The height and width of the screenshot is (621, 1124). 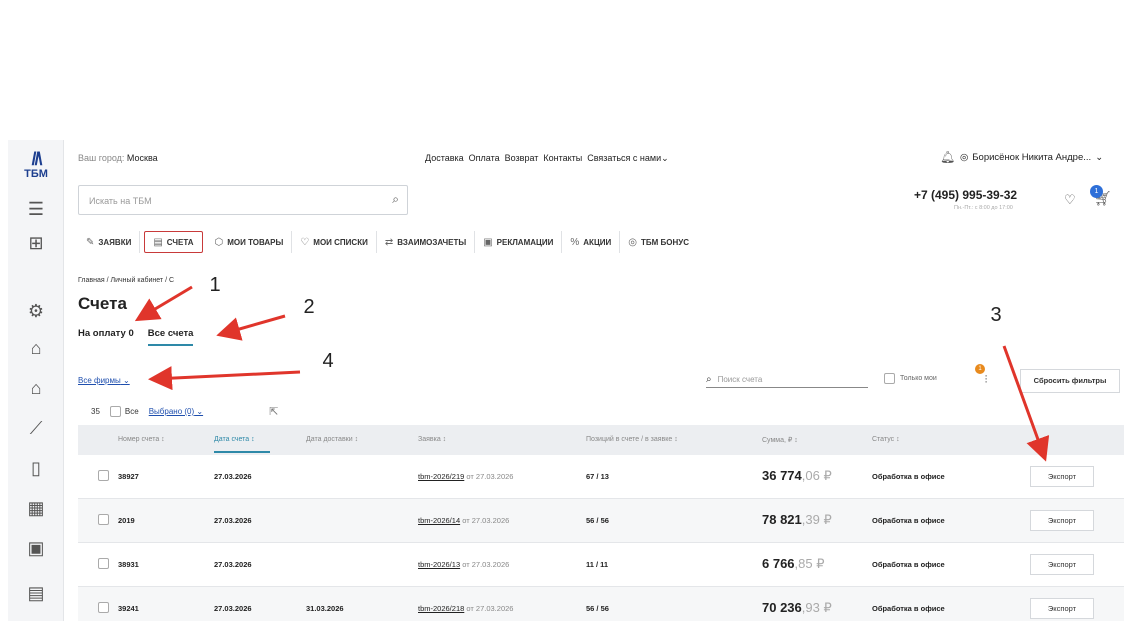 I want to click on edit-icon: ✎, so click(x=90, y=242).